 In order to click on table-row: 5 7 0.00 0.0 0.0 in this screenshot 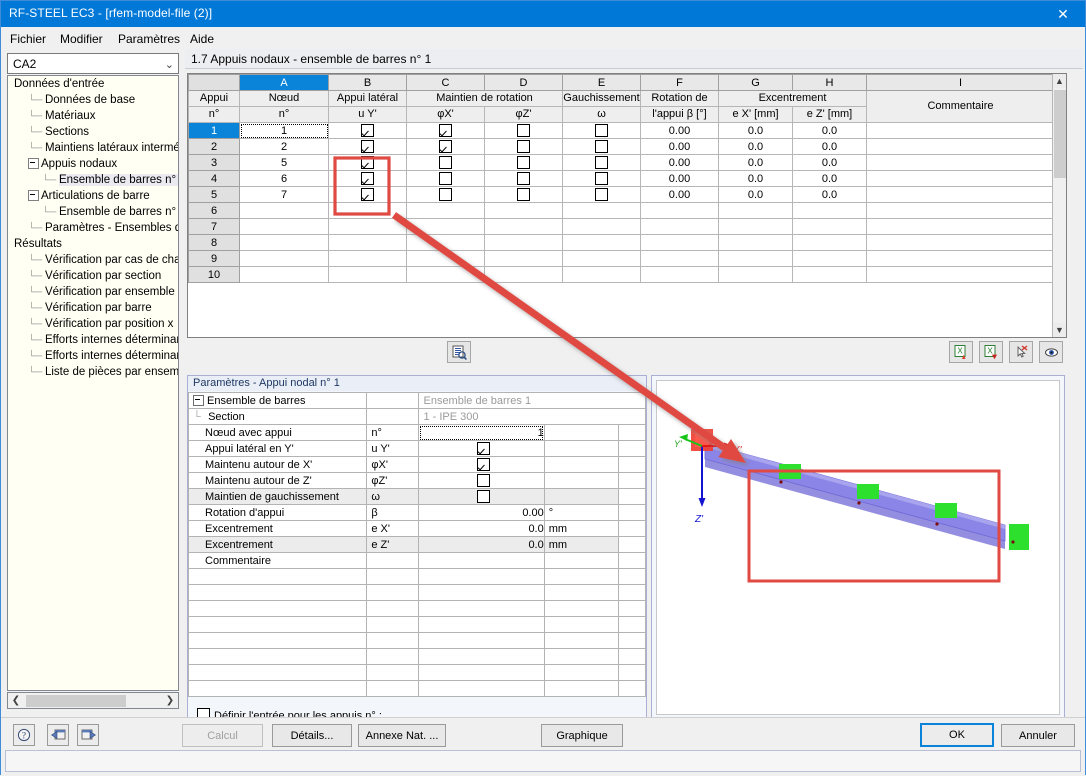, I will do `click(621, 194)`.